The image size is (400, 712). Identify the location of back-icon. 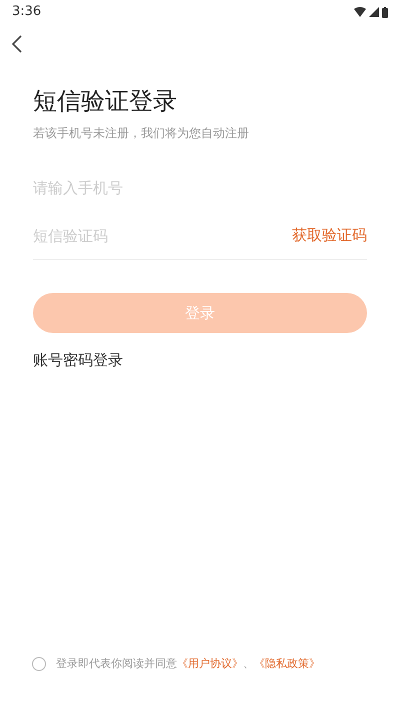
(17, 44).